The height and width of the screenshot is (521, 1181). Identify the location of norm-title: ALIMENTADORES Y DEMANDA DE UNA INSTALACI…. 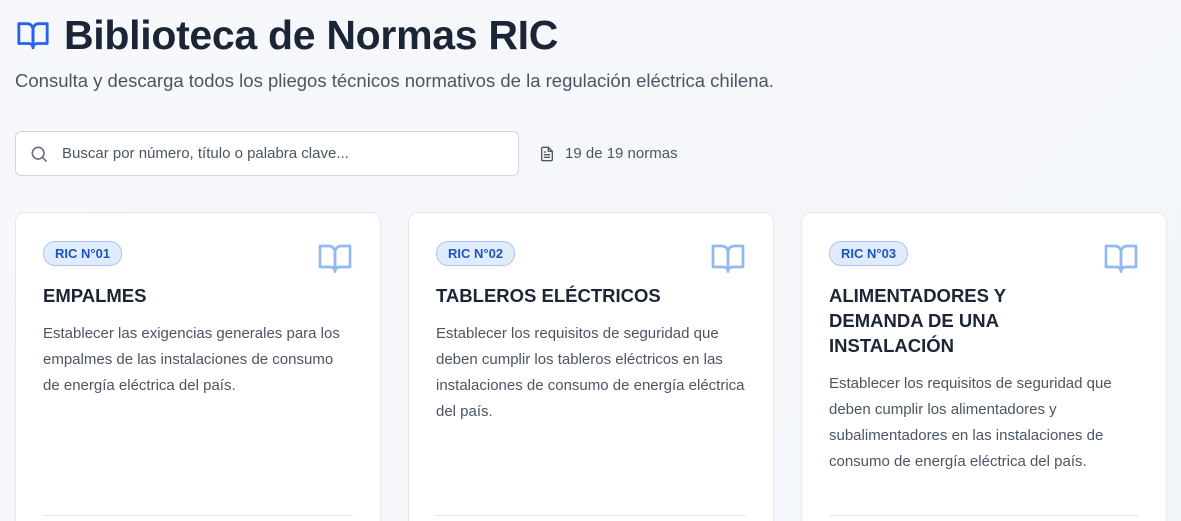
(917, 320).